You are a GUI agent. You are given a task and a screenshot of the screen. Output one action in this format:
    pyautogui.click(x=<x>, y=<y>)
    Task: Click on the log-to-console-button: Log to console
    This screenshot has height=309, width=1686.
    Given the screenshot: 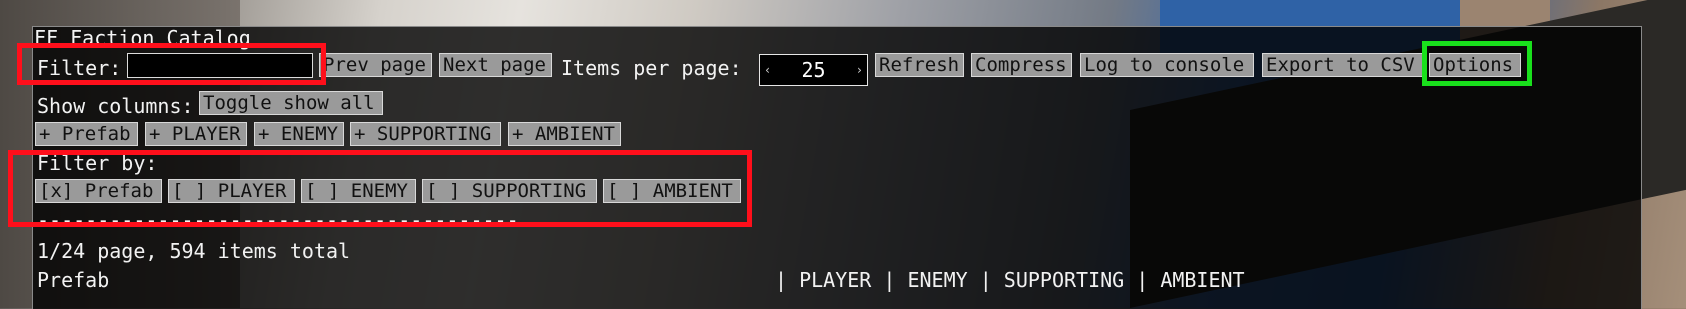 What is the action you would take?
    pyautogui.click(x=1167, y=65)
    